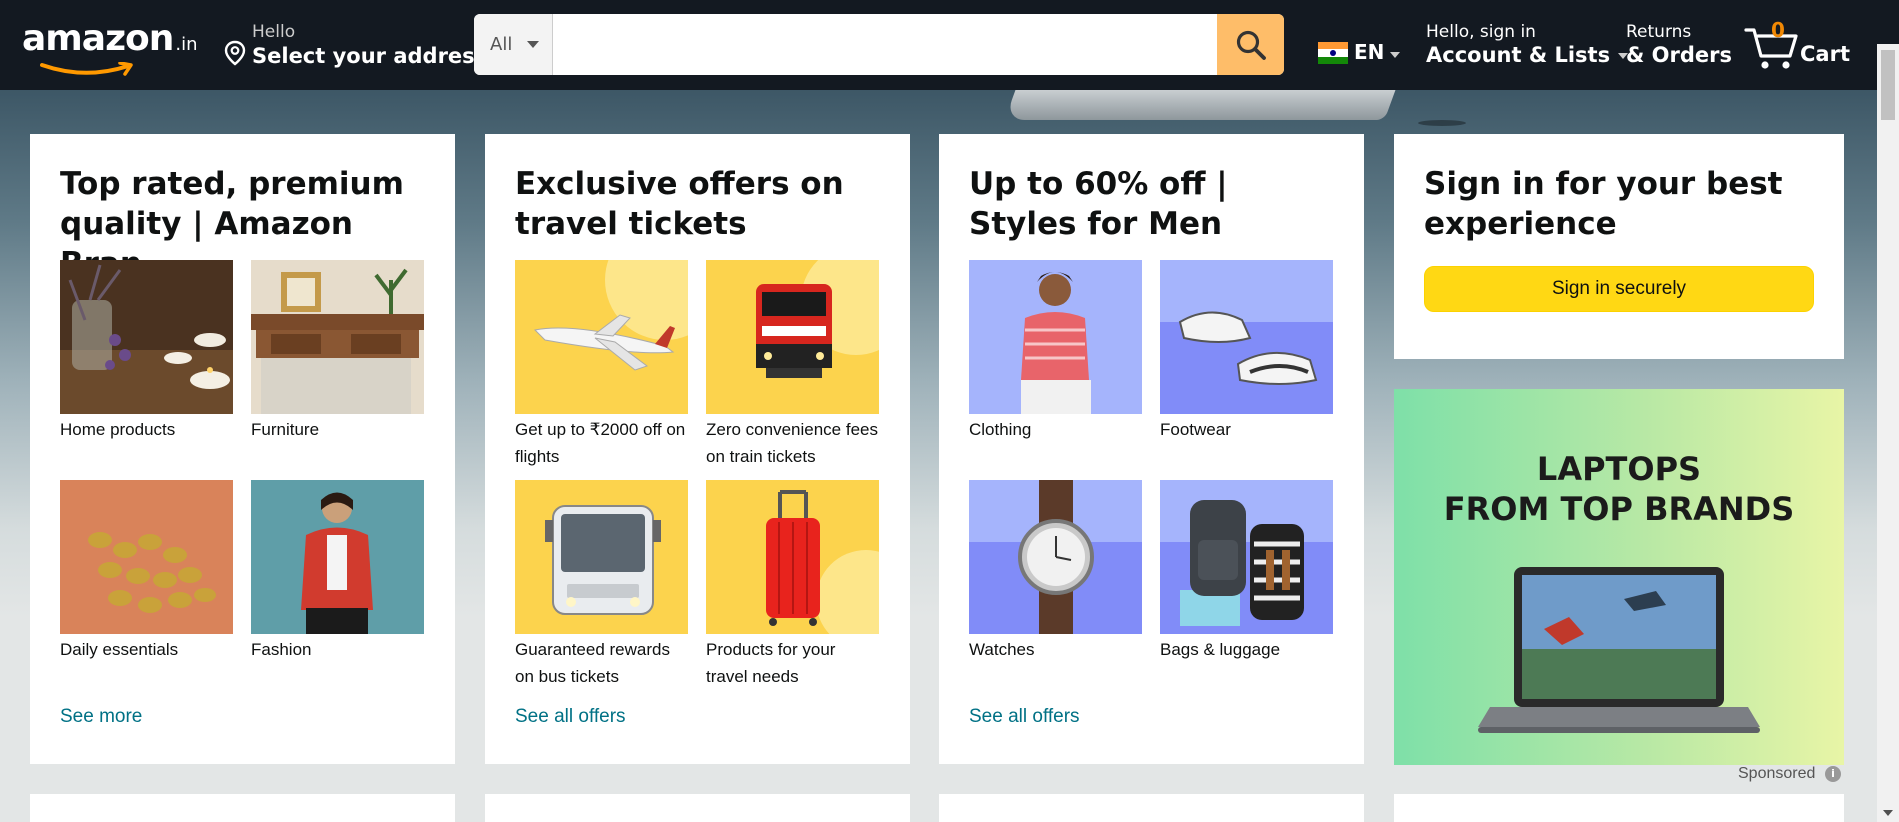 This screenshot has width=1899, height=822. What do you see at coordinates (792, 337) in the screenshot?
I see `train-image` at bounding box center [792, 337].